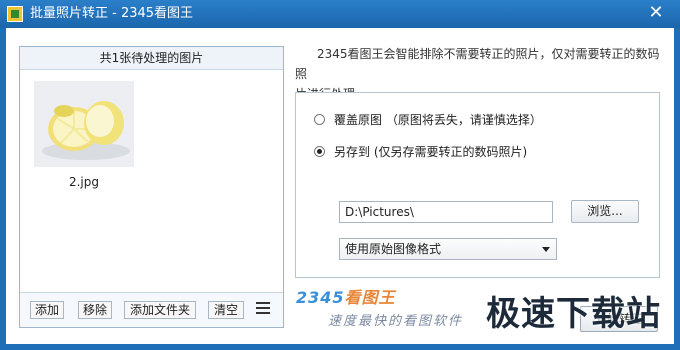  Describe the element at coordinates (431, 152) in the screenshot. I see `save-as-label: 另存到 (仅另存需要转正的数码照片)` at that location.